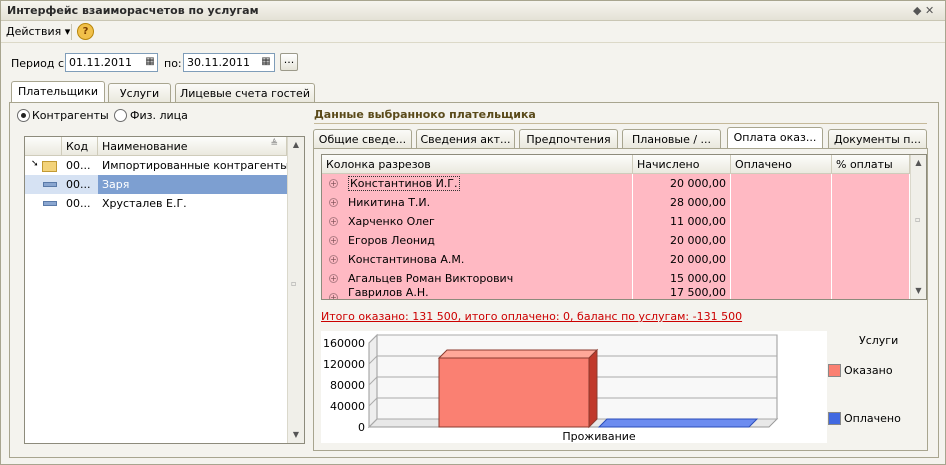  Describe the element at coordinates (194, 165) in the screenshot. I see `row-name: Импортированные контрагенты` at that location.